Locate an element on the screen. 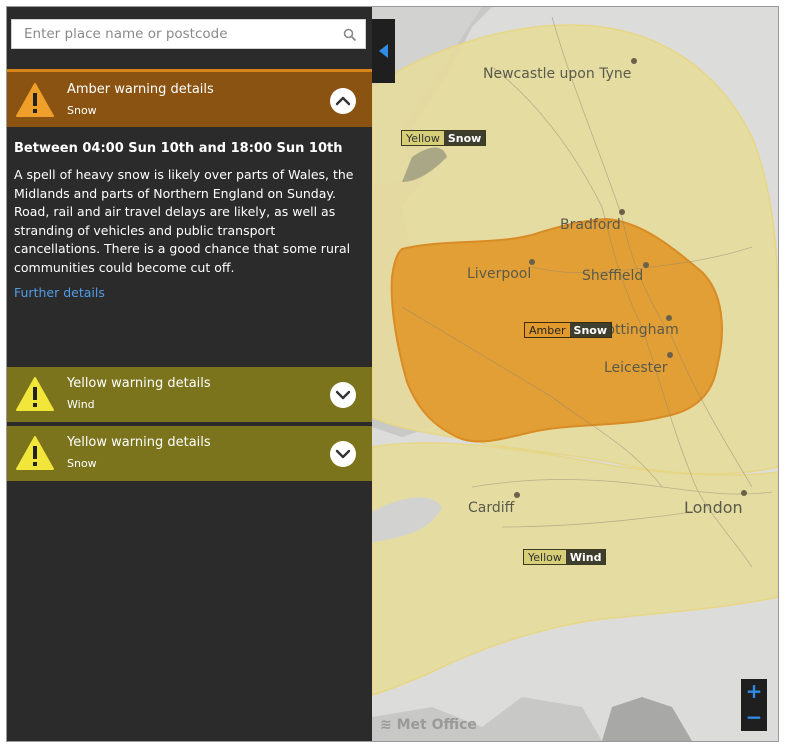 The height and width of the screenshot is (750, 789). yellow-snow-badge: Yellow Snow is located at coordinates (444, 138).